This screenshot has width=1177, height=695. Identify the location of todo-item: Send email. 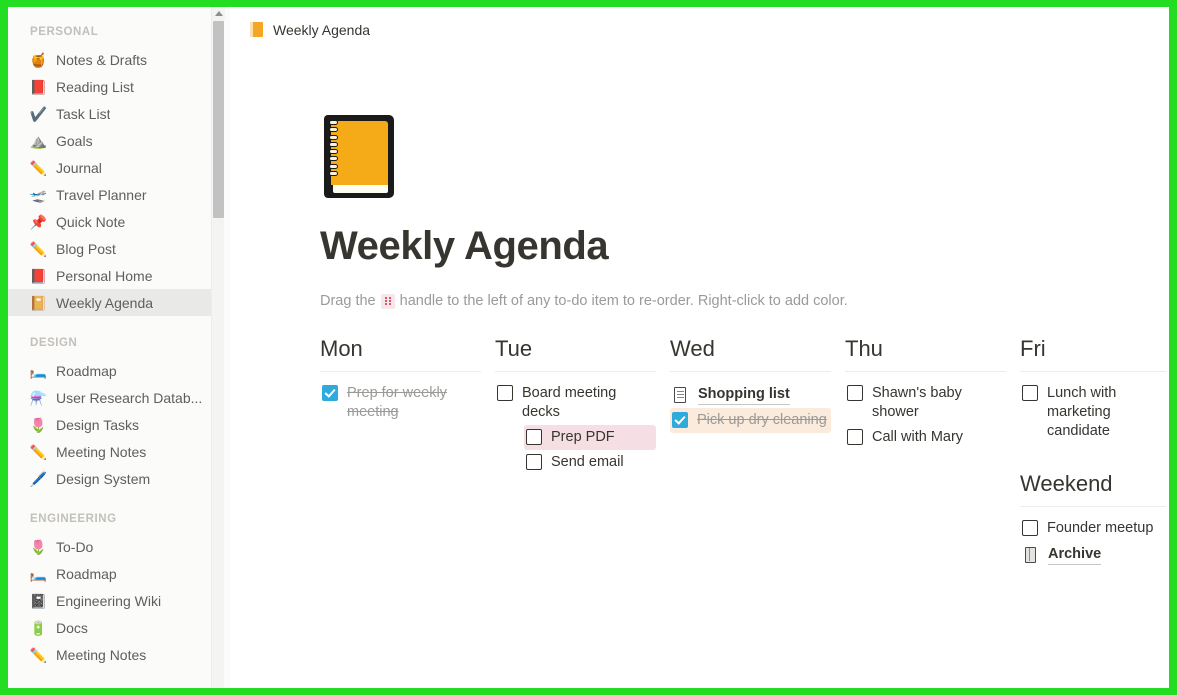
(590, 462).